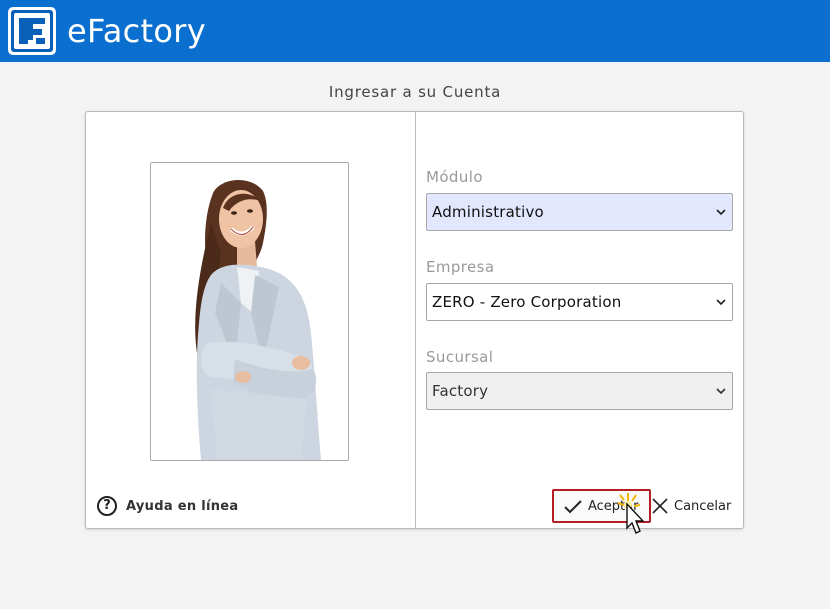 This screenshot has height=609, width=830. Describe the element at coordinates (107, 506) in the screenshot. I see `question-circle-icon: ?` at that location.